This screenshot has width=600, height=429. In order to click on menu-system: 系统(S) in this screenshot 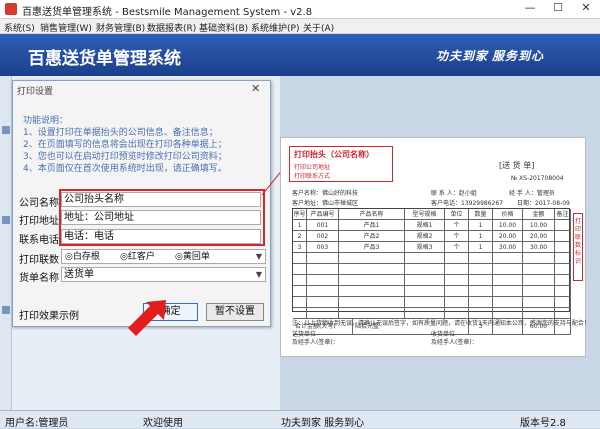, I will do `click(19, 27)`.